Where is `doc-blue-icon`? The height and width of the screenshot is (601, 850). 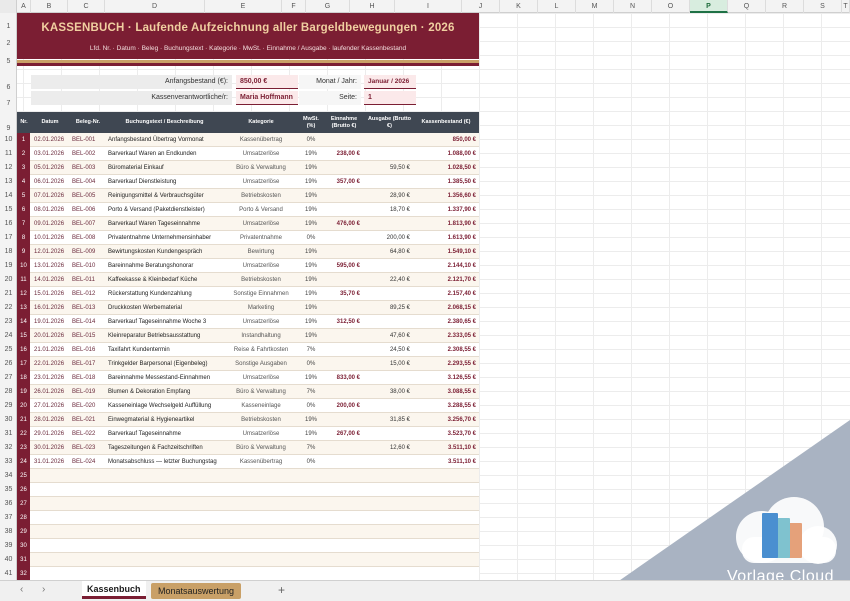
doc-blue-icon is located at coordinates (770, 535).